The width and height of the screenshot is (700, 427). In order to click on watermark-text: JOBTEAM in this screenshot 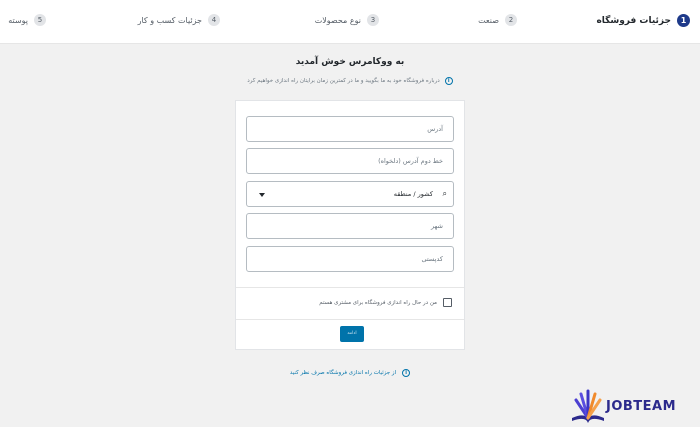, I will do `click(641, 406)`.